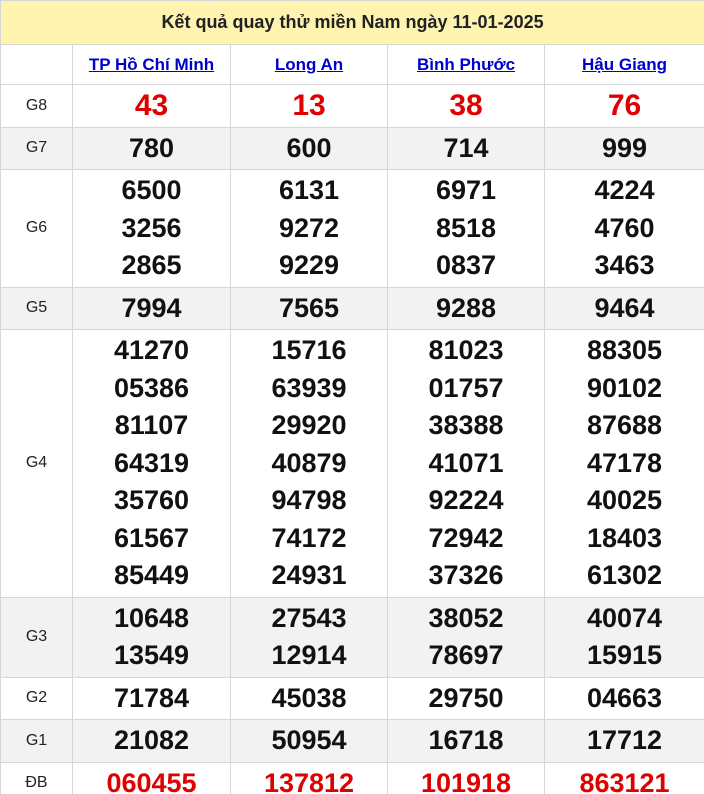 This screenshot has height=794, width=704. I want to click on prize-row-g1: G1 21082 50954 16718 17712, so click(352, 741).